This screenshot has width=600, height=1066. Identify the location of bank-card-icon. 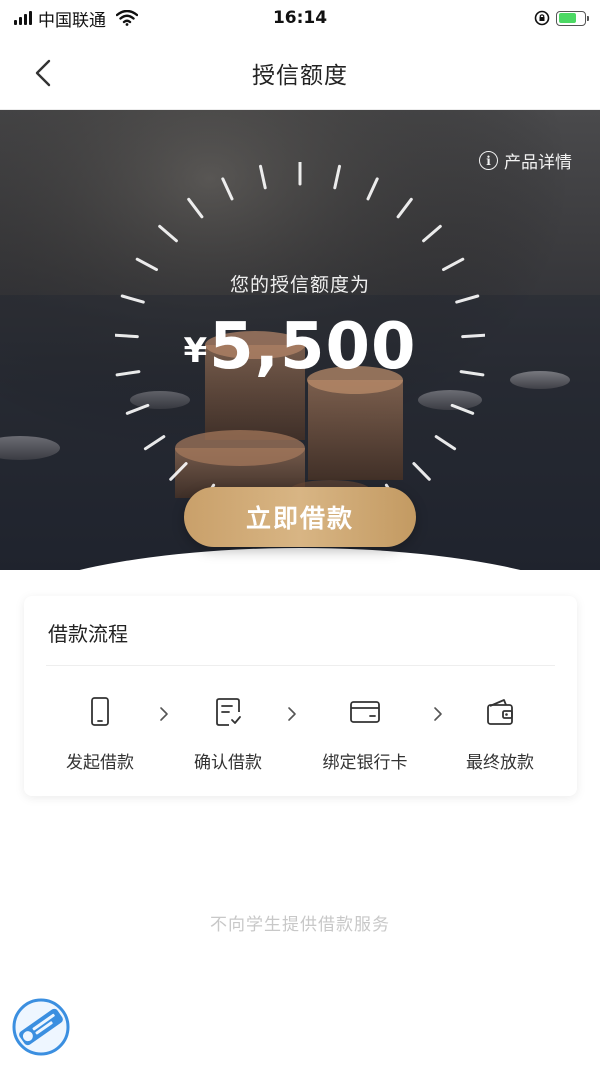
(365, 712).